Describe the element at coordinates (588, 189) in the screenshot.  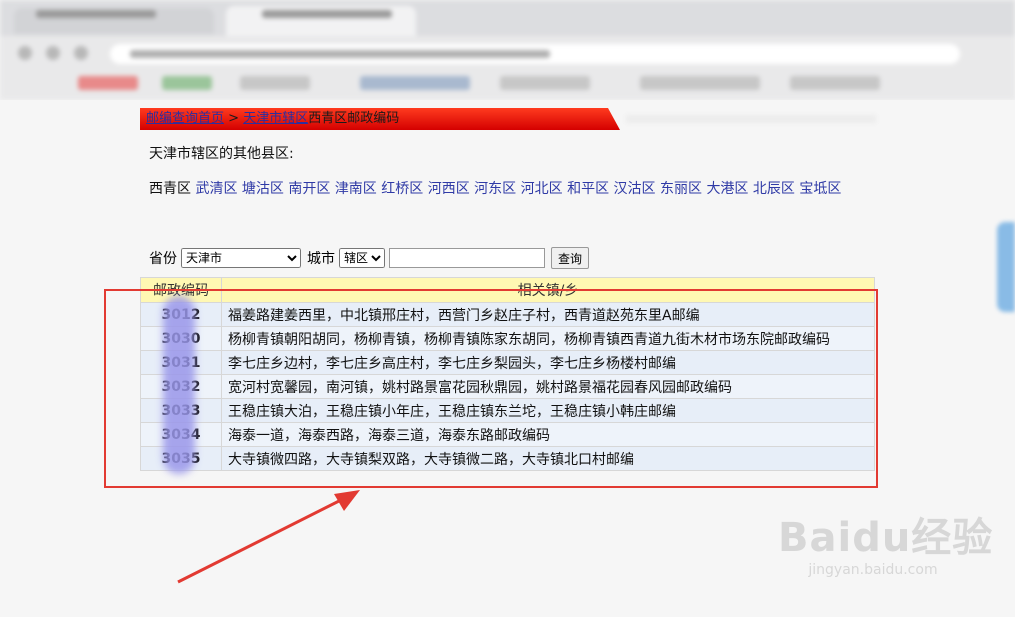
I see `district-link: 和平区` at that location.